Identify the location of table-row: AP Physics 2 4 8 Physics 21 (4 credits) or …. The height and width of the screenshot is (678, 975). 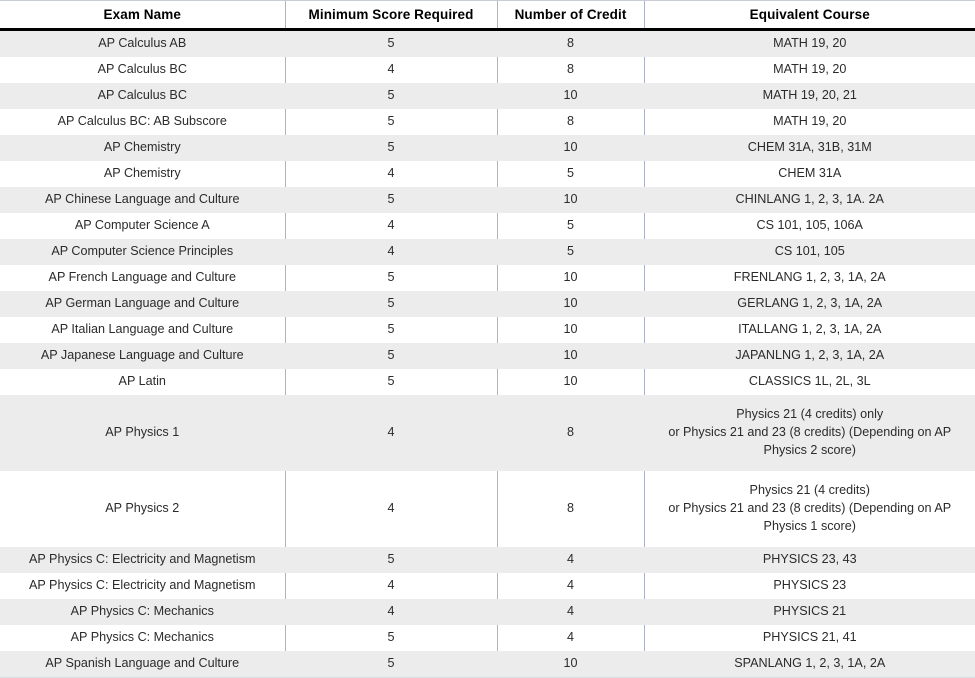
(487, 509).